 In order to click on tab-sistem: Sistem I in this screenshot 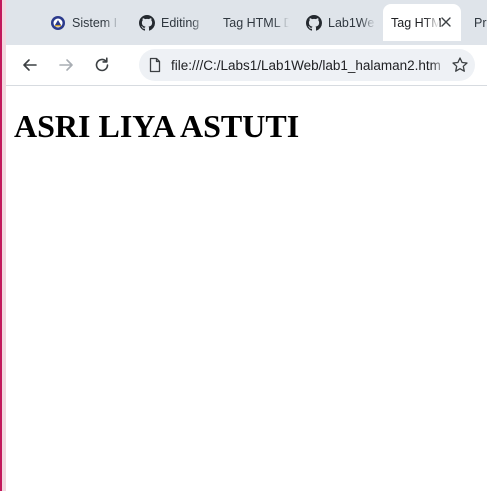, I will do `click(85, 22)`.